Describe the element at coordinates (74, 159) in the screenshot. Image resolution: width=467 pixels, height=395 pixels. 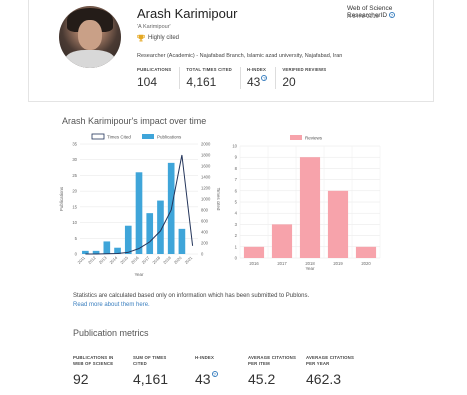
I see `y-tick-label: 30` at that location.